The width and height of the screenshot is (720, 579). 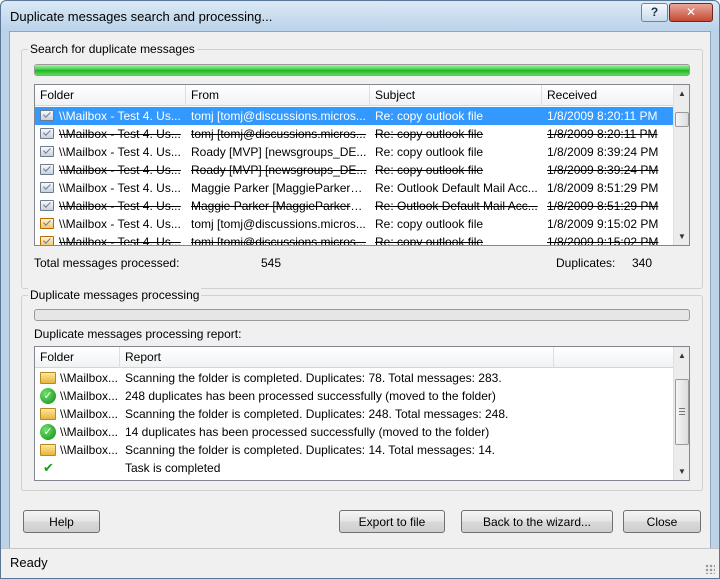 I want to click on cell-report-text: Task is completed, so click(x=173, y=468).